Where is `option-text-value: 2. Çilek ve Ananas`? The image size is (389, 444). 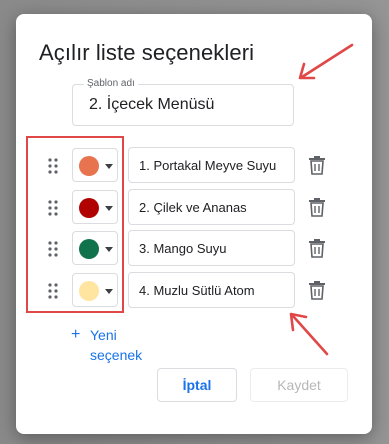
option-text-value: 2. Çilek ve Ananas is located at coordinates (193, 207).